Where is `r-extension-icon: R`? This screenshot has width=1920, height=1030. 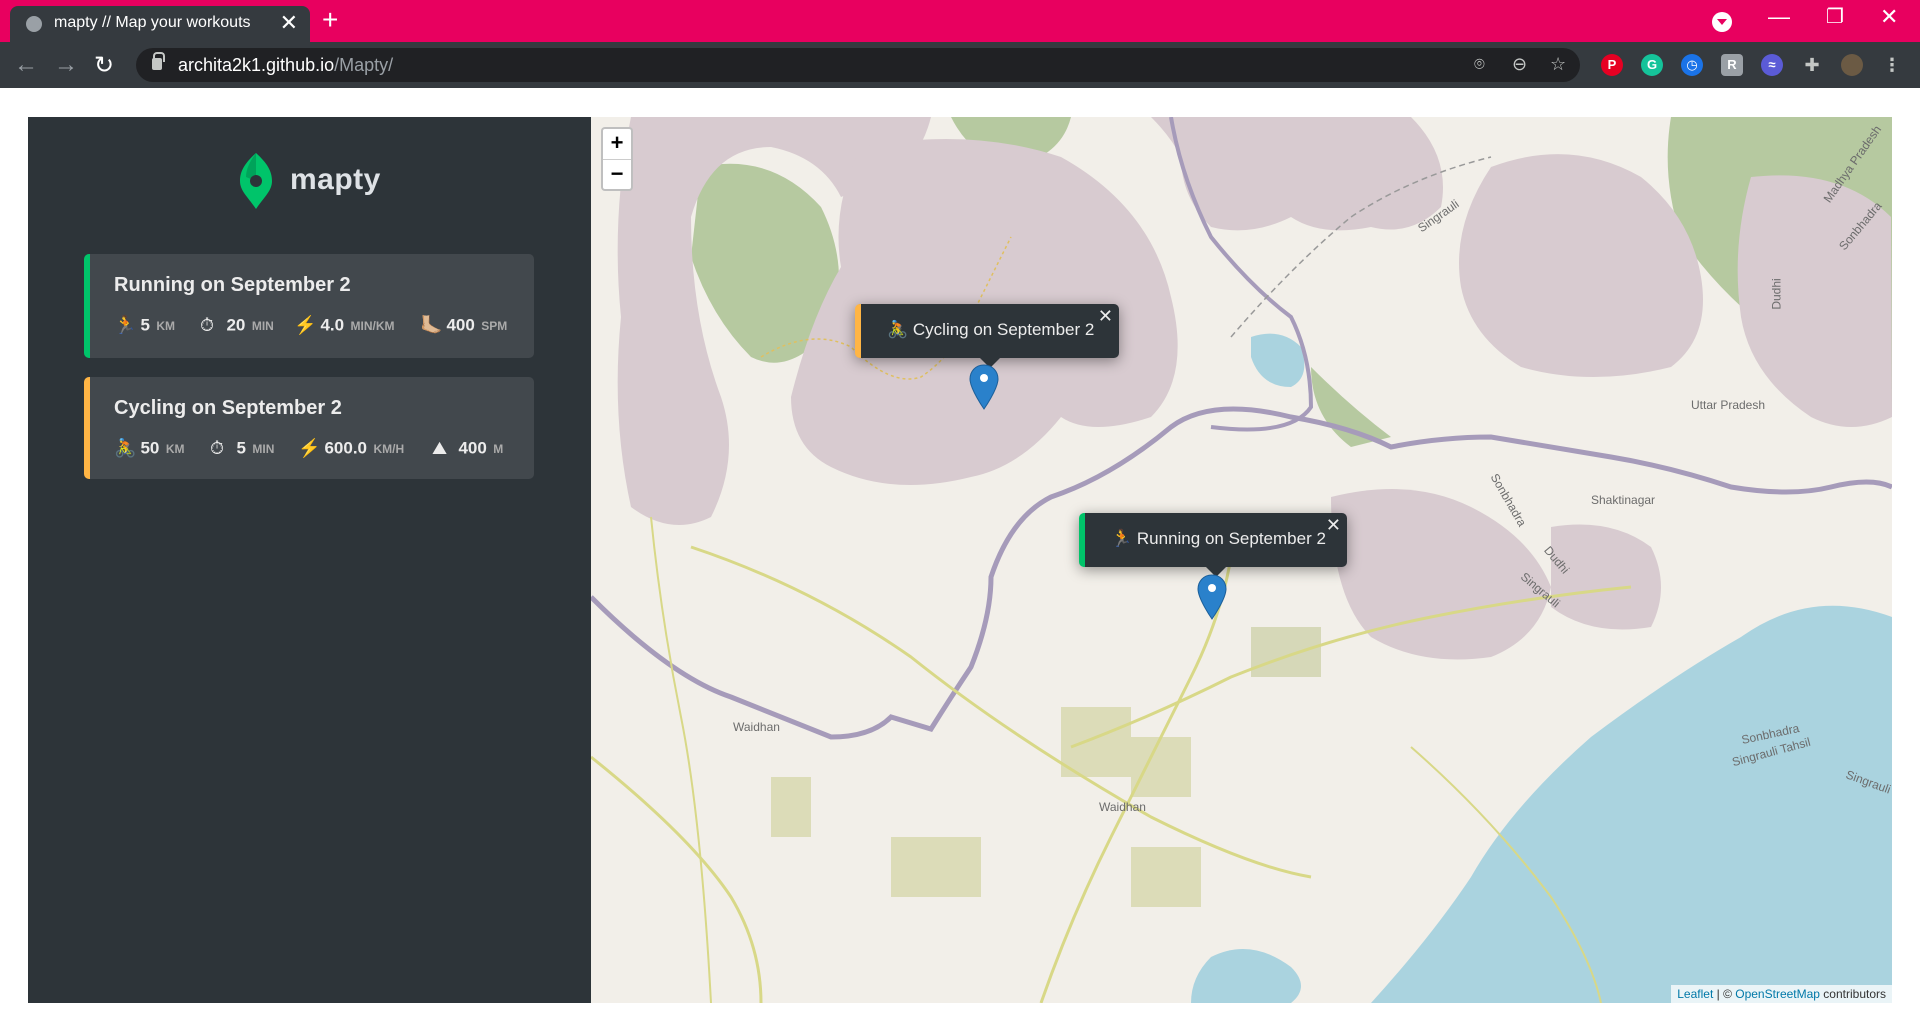
r-extension-icon: R is located at coordinates (1732, 65).